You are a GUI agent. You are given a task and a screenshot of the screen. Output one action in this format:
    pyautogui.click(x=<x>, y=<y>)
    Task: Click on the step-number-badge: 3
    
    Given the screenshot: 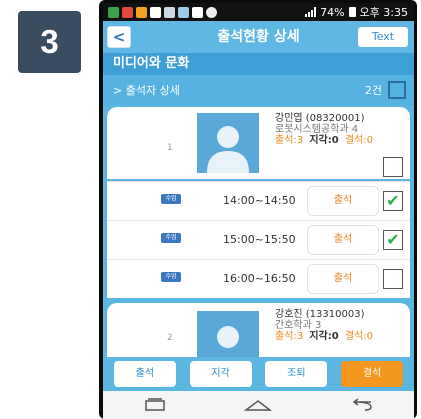 What is the action you would take?
    pyautogui.click(x=49, y=42)
    